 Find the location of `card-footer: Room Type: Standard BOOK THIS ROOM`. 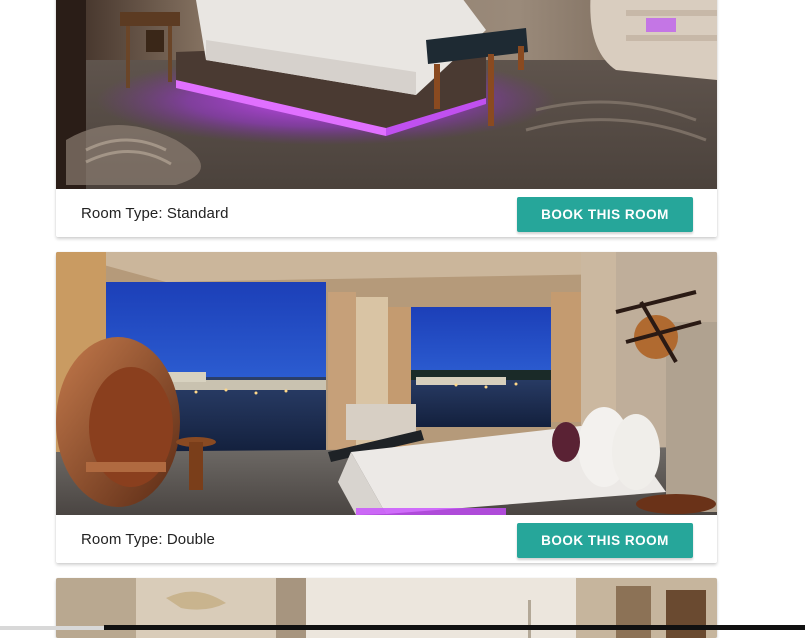

card-footer: Room Type: Standard BOOK THIS ROOM is located at coordinates (386, 213).